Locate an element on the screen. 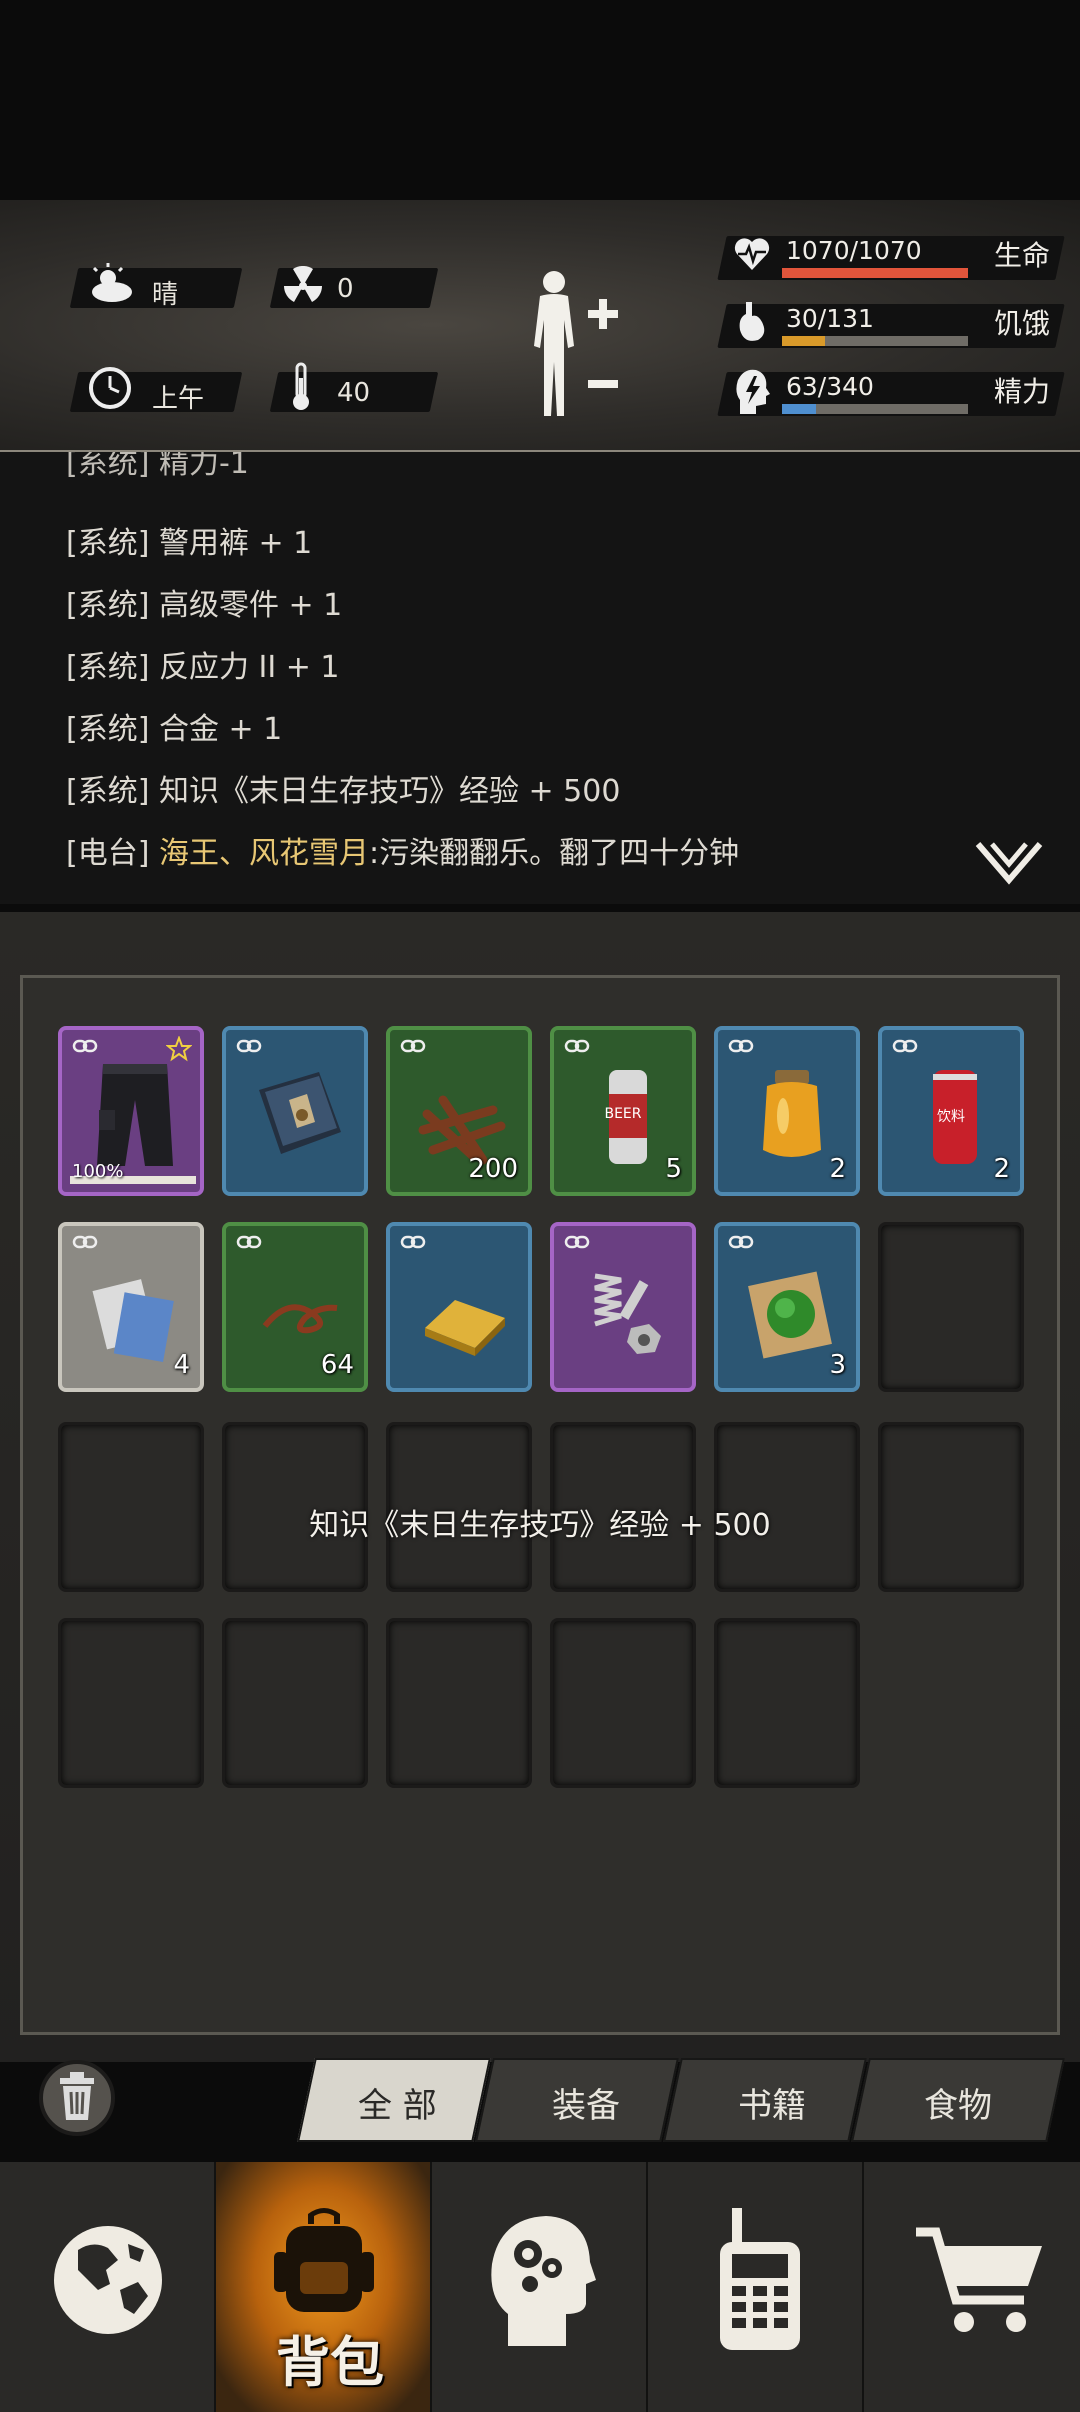  log-text: 知识《末日生存技巧》经验 + 500 is located at coordinates (389, 791).